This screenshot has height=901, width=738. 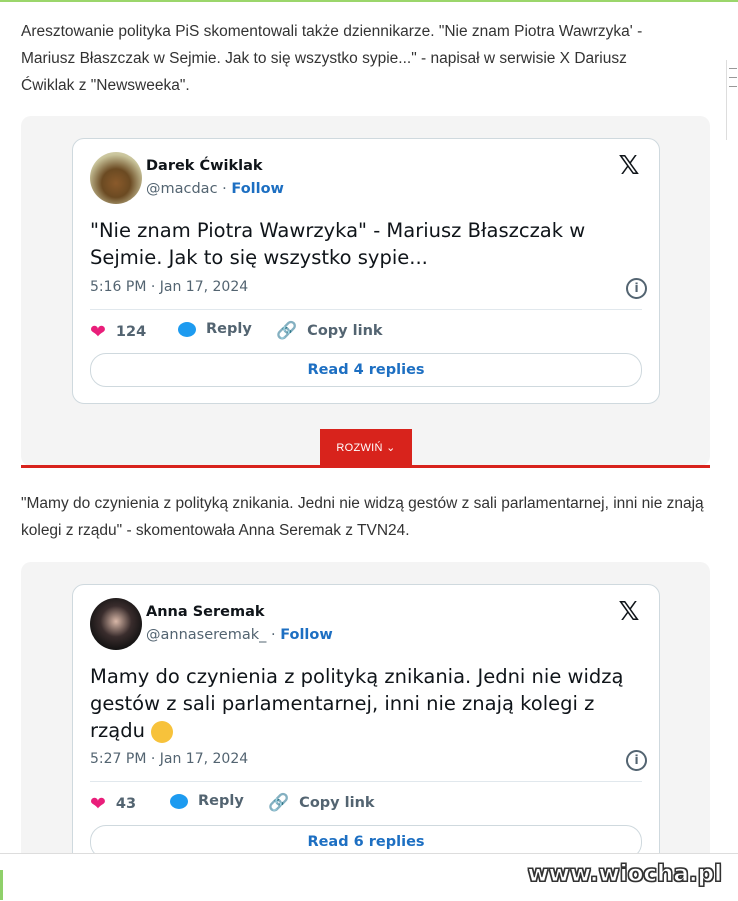 What do you see at coordinates (131, 332) in the screenshot?
I see `like-count: 124` at bounding box center [131, 332].